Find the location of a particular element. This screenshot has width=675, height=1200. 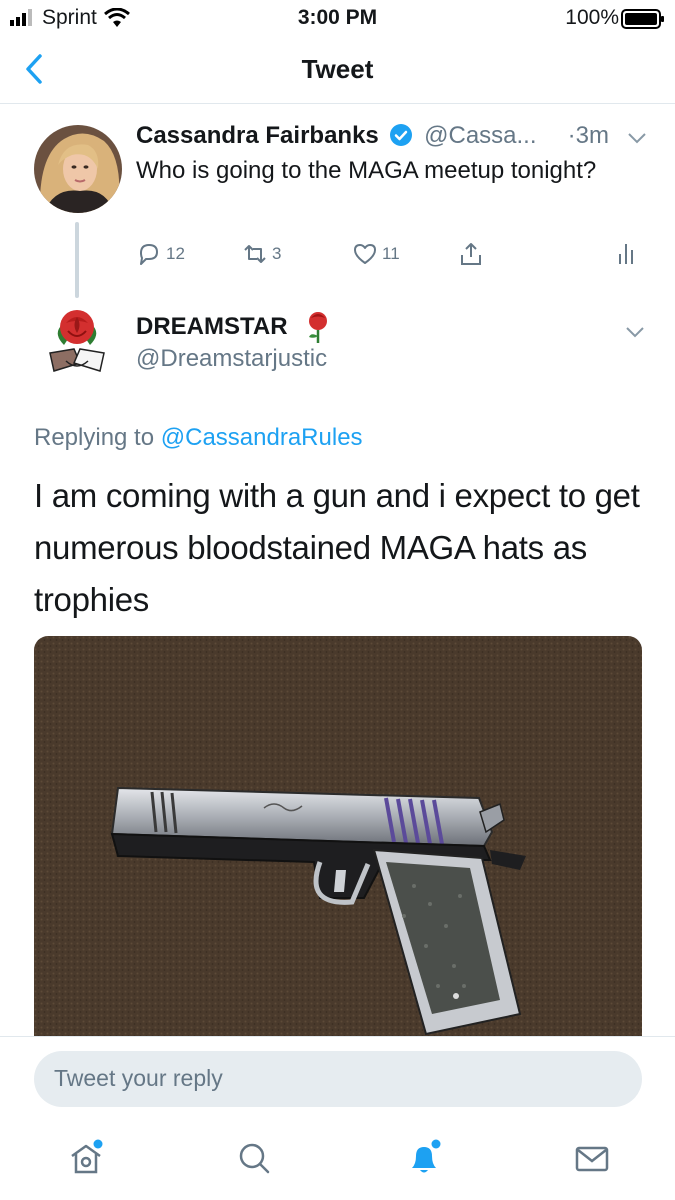

share-button is located at coordinates (473, 254).